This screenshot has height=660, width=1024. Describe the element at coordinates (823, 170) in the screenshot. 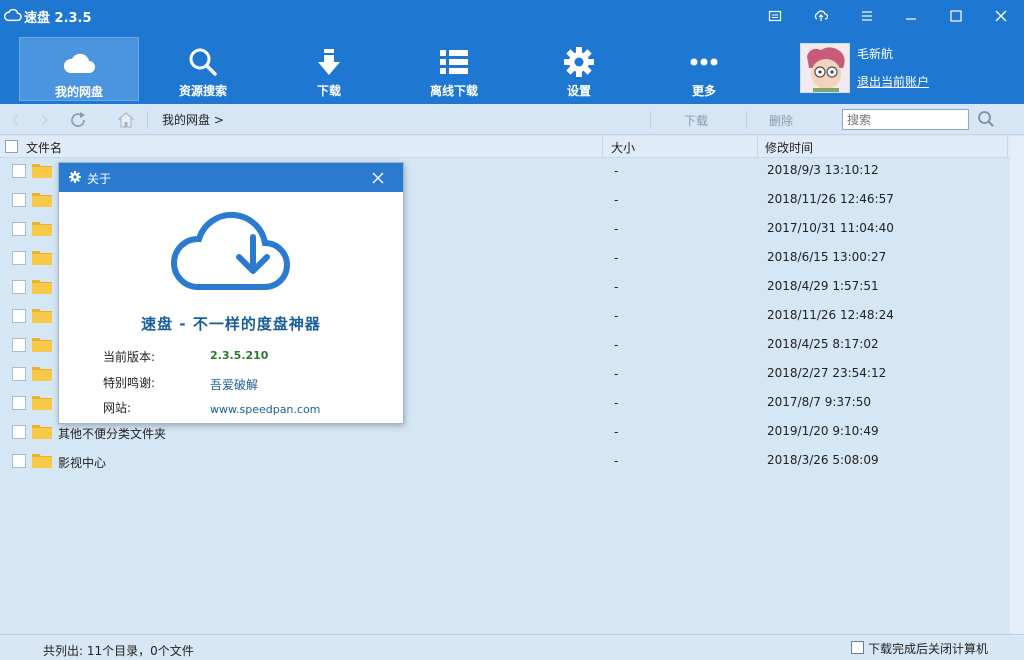

I see `file-time: 2018/9/3 13:10:12` at that location.